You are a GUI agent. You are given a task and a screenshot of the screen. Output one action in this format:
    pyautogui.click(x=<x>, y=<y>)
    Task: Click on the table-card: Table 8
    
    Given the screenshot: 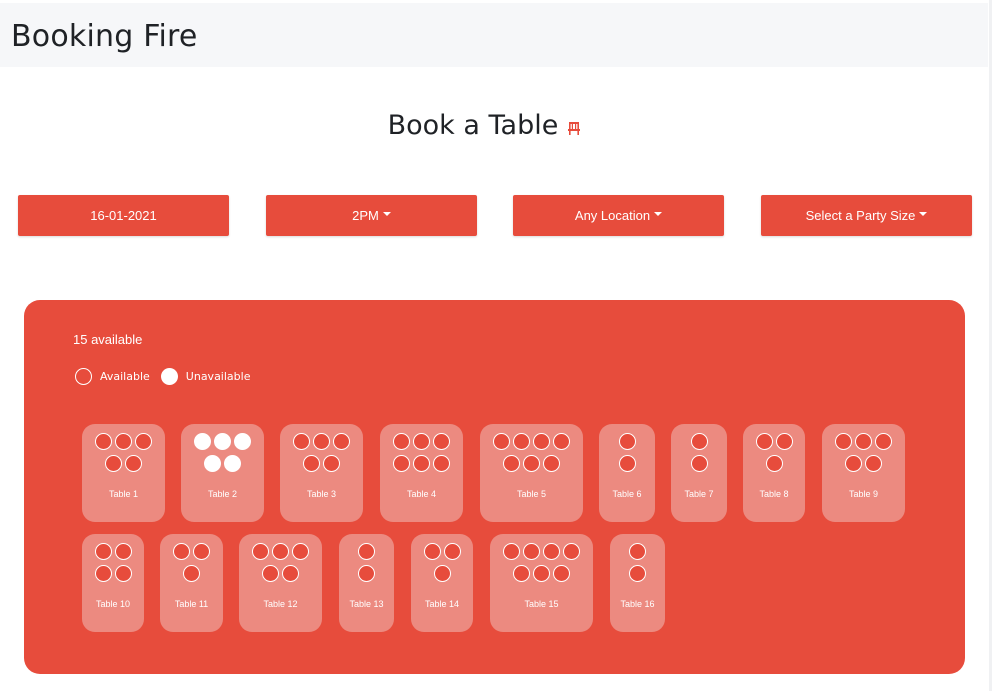 What is the action you would take?
    pyautogui.click(x=774, y=473)
    